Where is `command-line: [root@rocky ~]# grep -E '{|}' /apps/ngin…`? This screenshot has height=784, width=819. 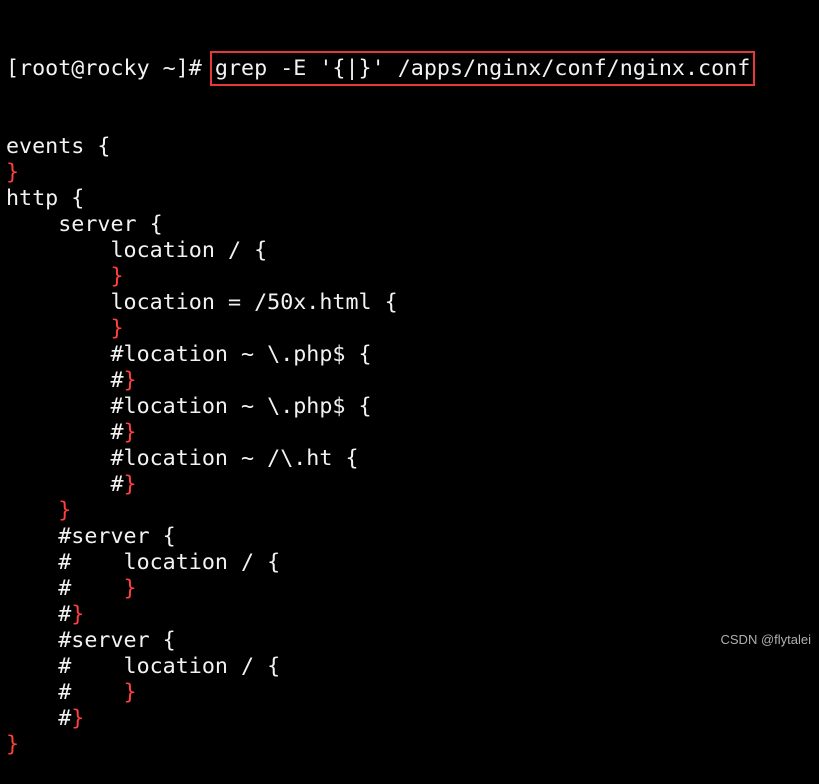
command-line: [root@rocky ~]# grep -E '{|}' /apps/ngin… is located at coordinates (381, 68).